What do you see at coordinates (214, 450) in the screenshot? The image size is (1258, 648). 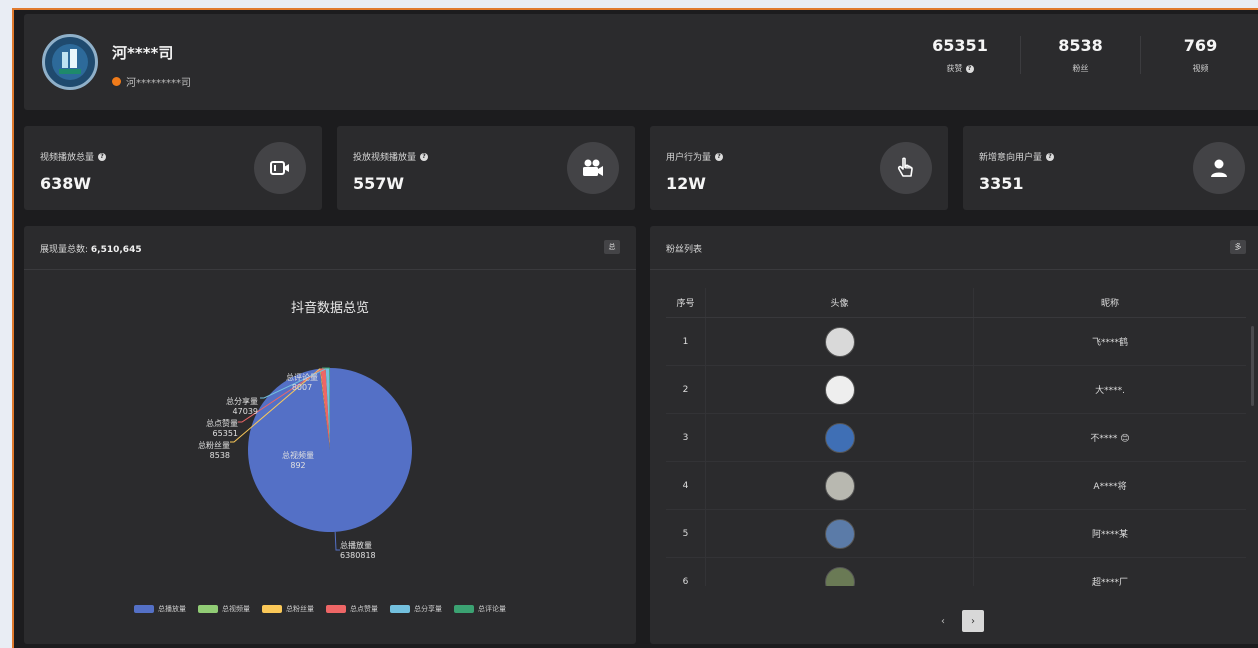 I see `slice-label-2: 总粉丝量 8538` at bounding box center [214, 450].